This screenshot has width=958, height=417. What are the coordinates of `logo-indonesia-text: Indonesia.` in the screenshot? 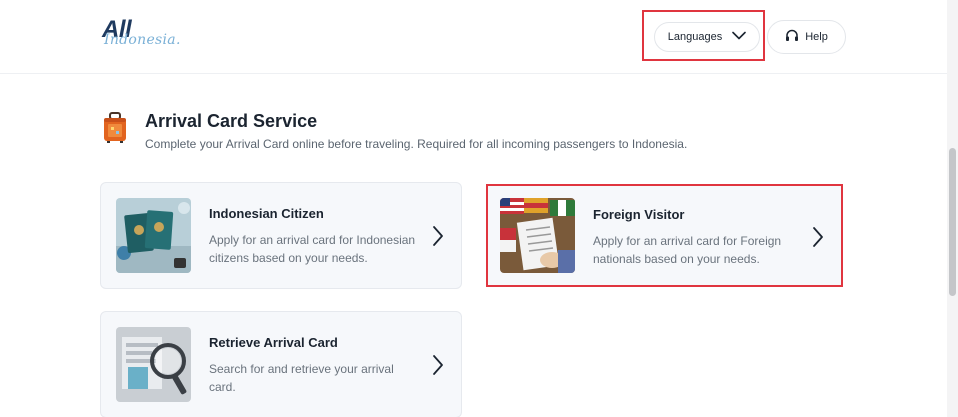 It's located at (142, 40).